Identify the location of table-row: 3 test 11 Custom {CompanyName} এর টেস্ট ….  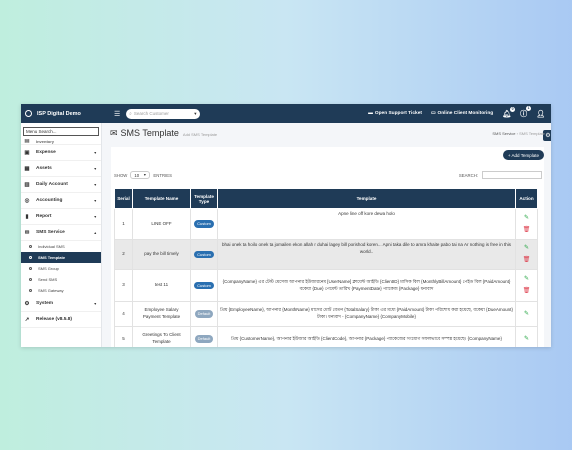
(326, 285).